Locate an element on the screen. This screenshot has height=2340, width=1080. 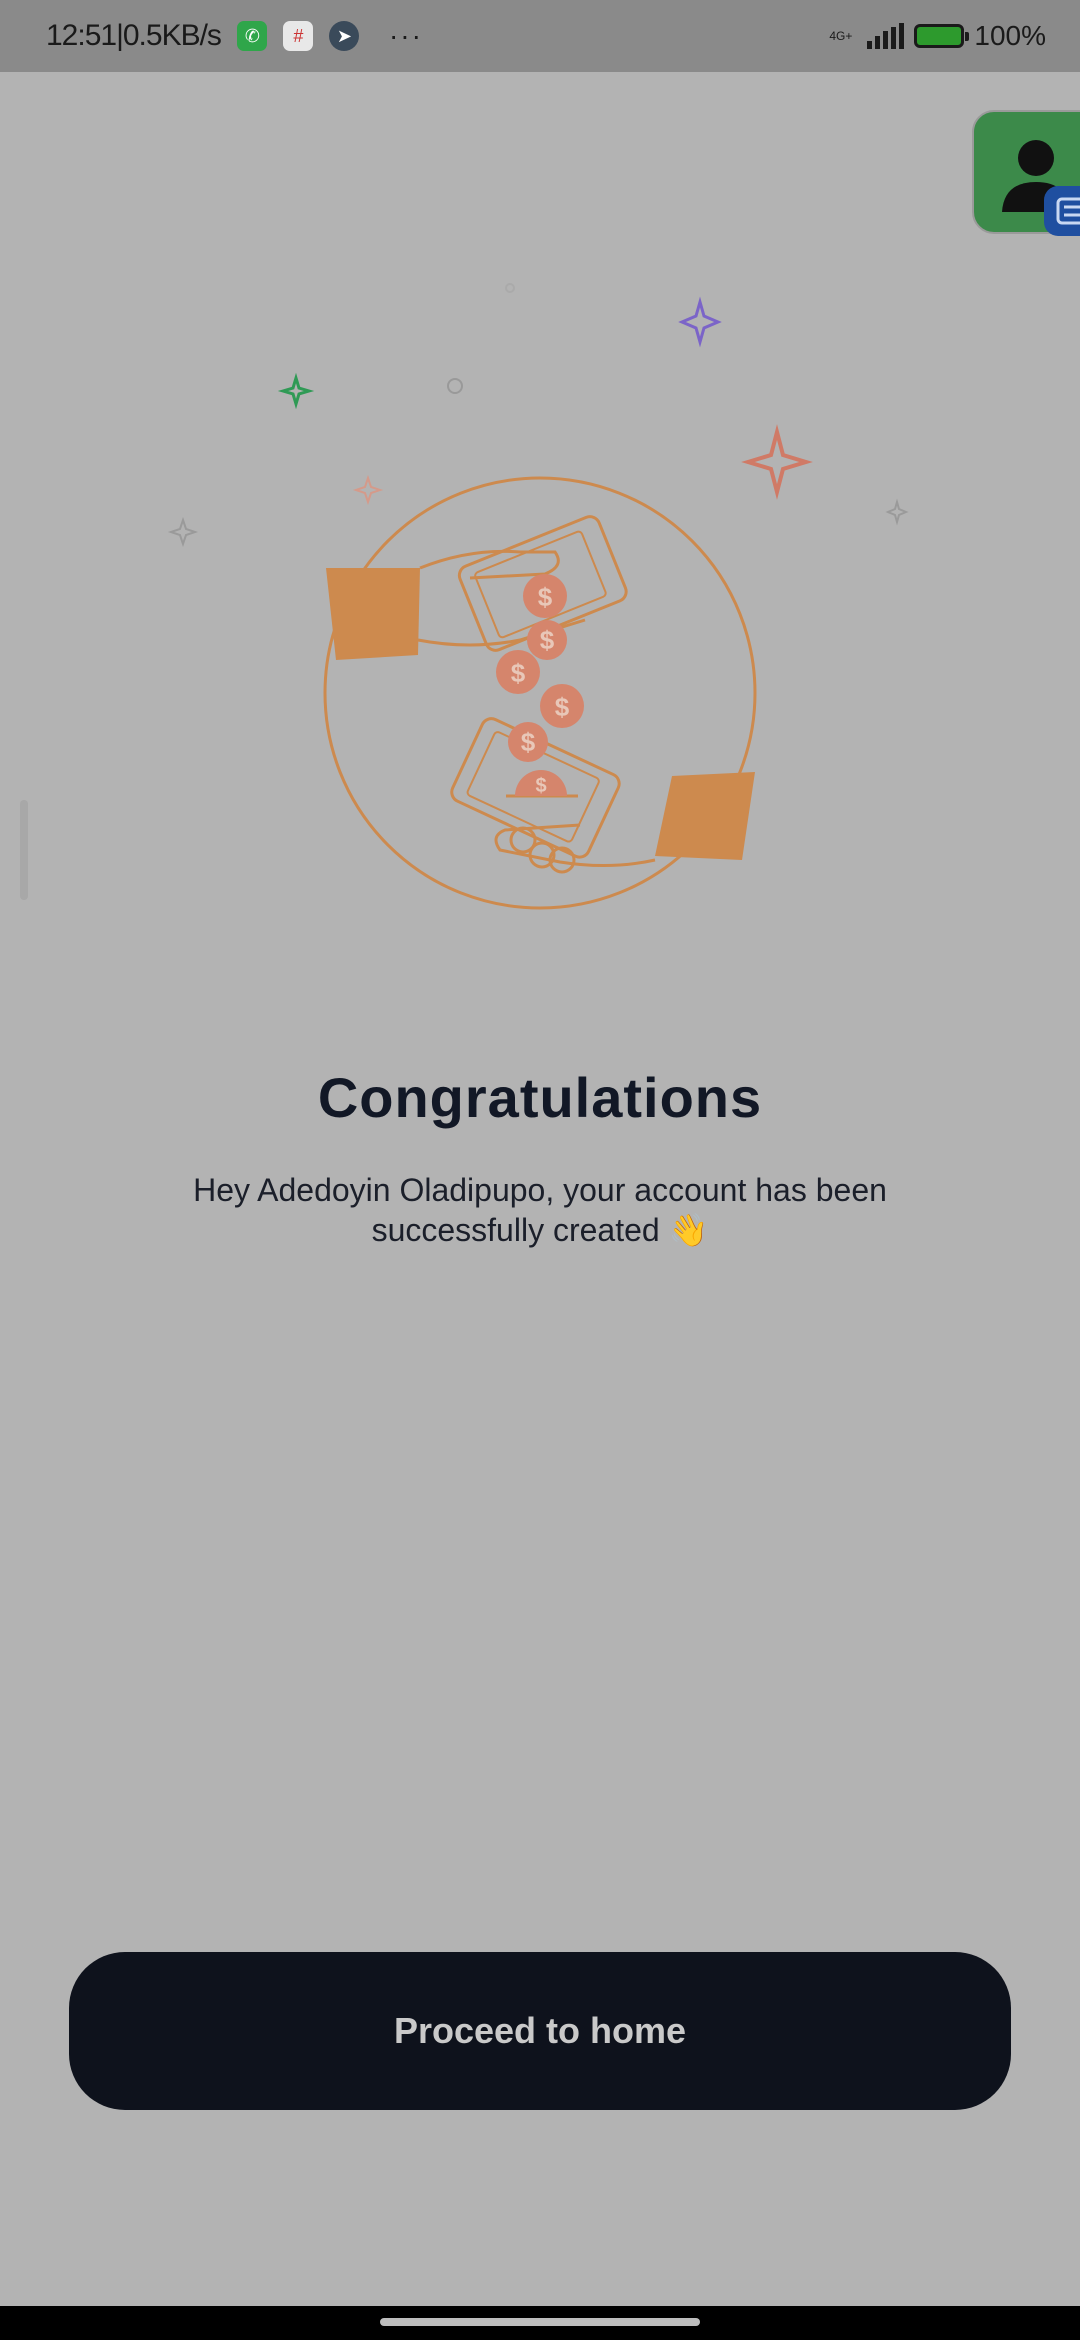
signal-icon is located at coordinates (886, 36).